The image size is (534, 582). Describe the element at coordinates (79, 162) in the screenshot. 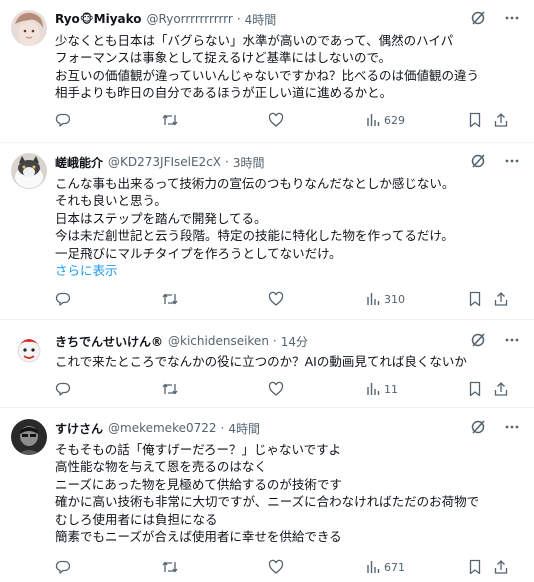

I see `display-name: 嵯峨能介` at that location.